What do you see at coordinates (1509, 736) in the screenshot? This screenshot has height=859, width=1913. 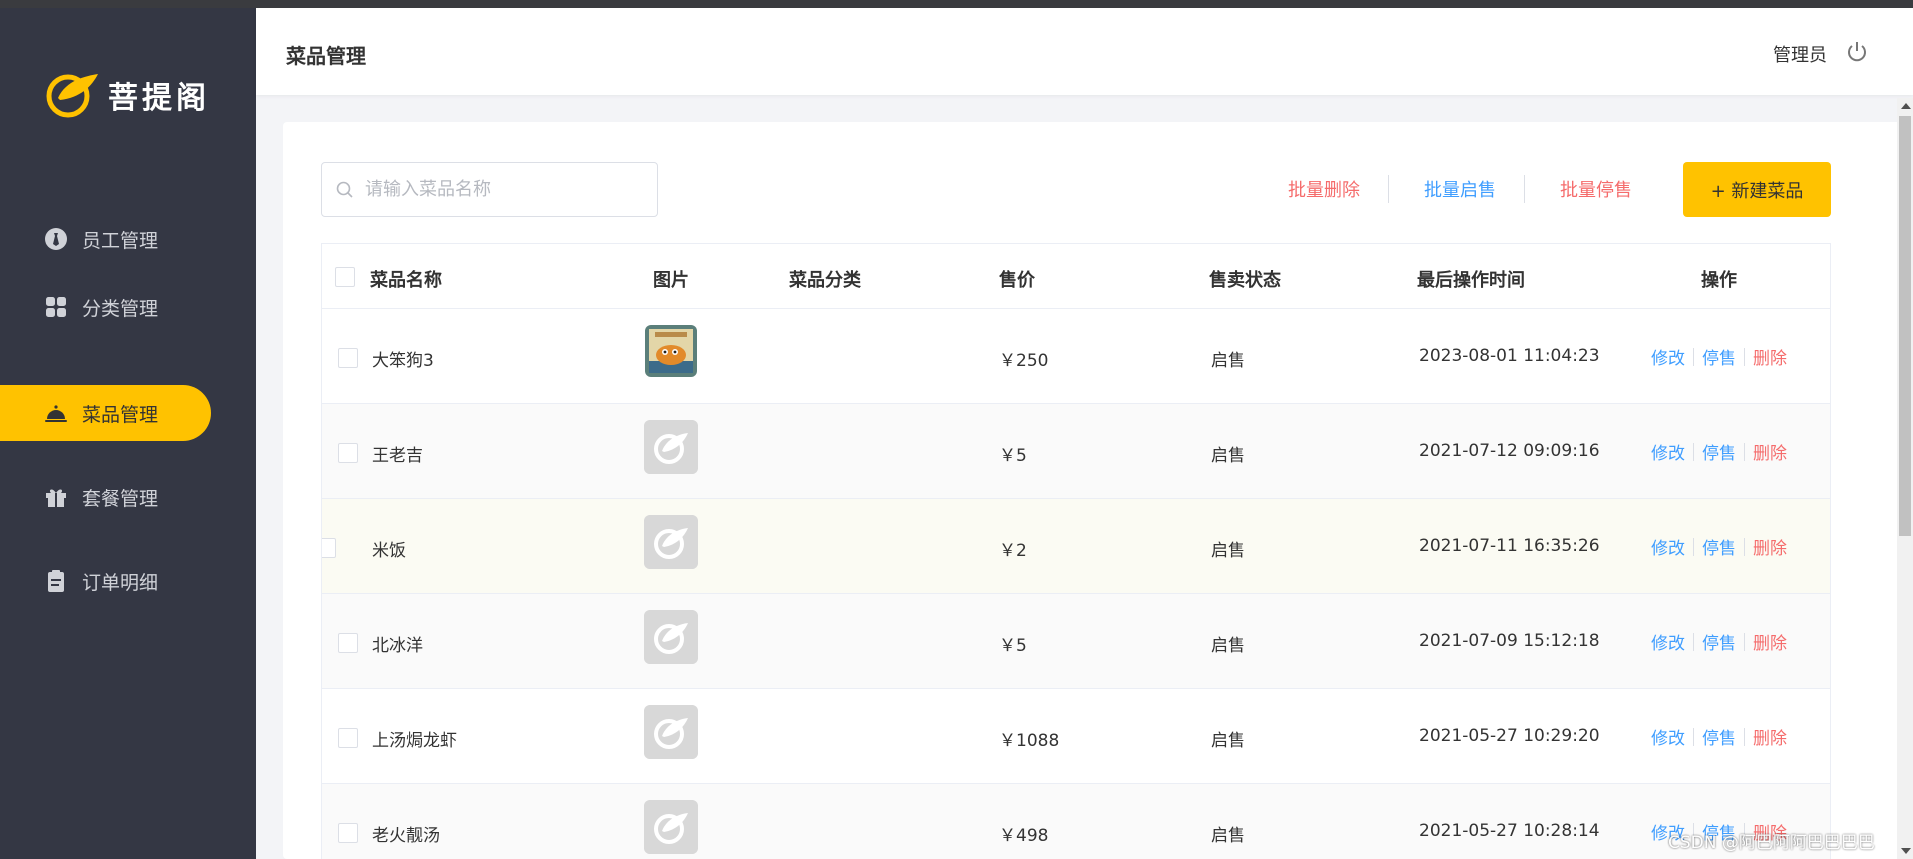 I see `last-modified-time: 2021-05-27 10:29:20` at bounding box center [1509, 736].